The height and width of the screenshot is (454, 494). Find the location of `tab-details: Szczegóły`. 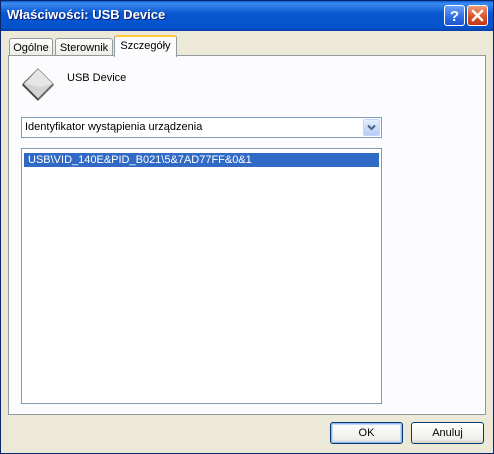

tab-details: Szczegóły is located at coordinates (145, 46).